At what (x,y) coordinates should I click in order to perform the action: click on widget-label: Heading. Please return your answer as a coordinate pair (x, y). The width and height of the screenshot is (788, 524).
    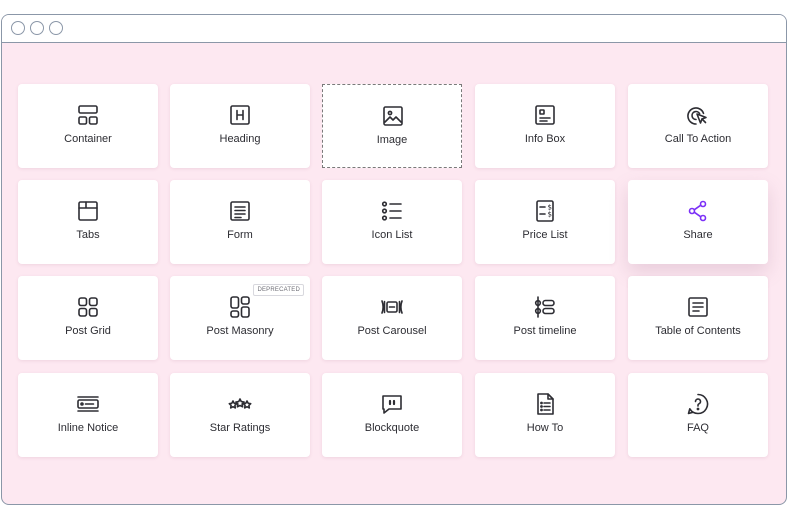
    Looking at the image, I should click on (240, 139).